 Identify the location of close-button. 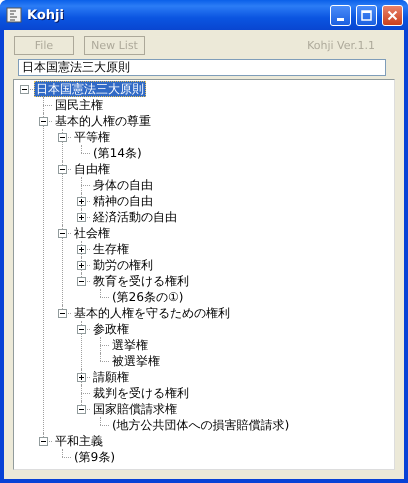
(392, 15).